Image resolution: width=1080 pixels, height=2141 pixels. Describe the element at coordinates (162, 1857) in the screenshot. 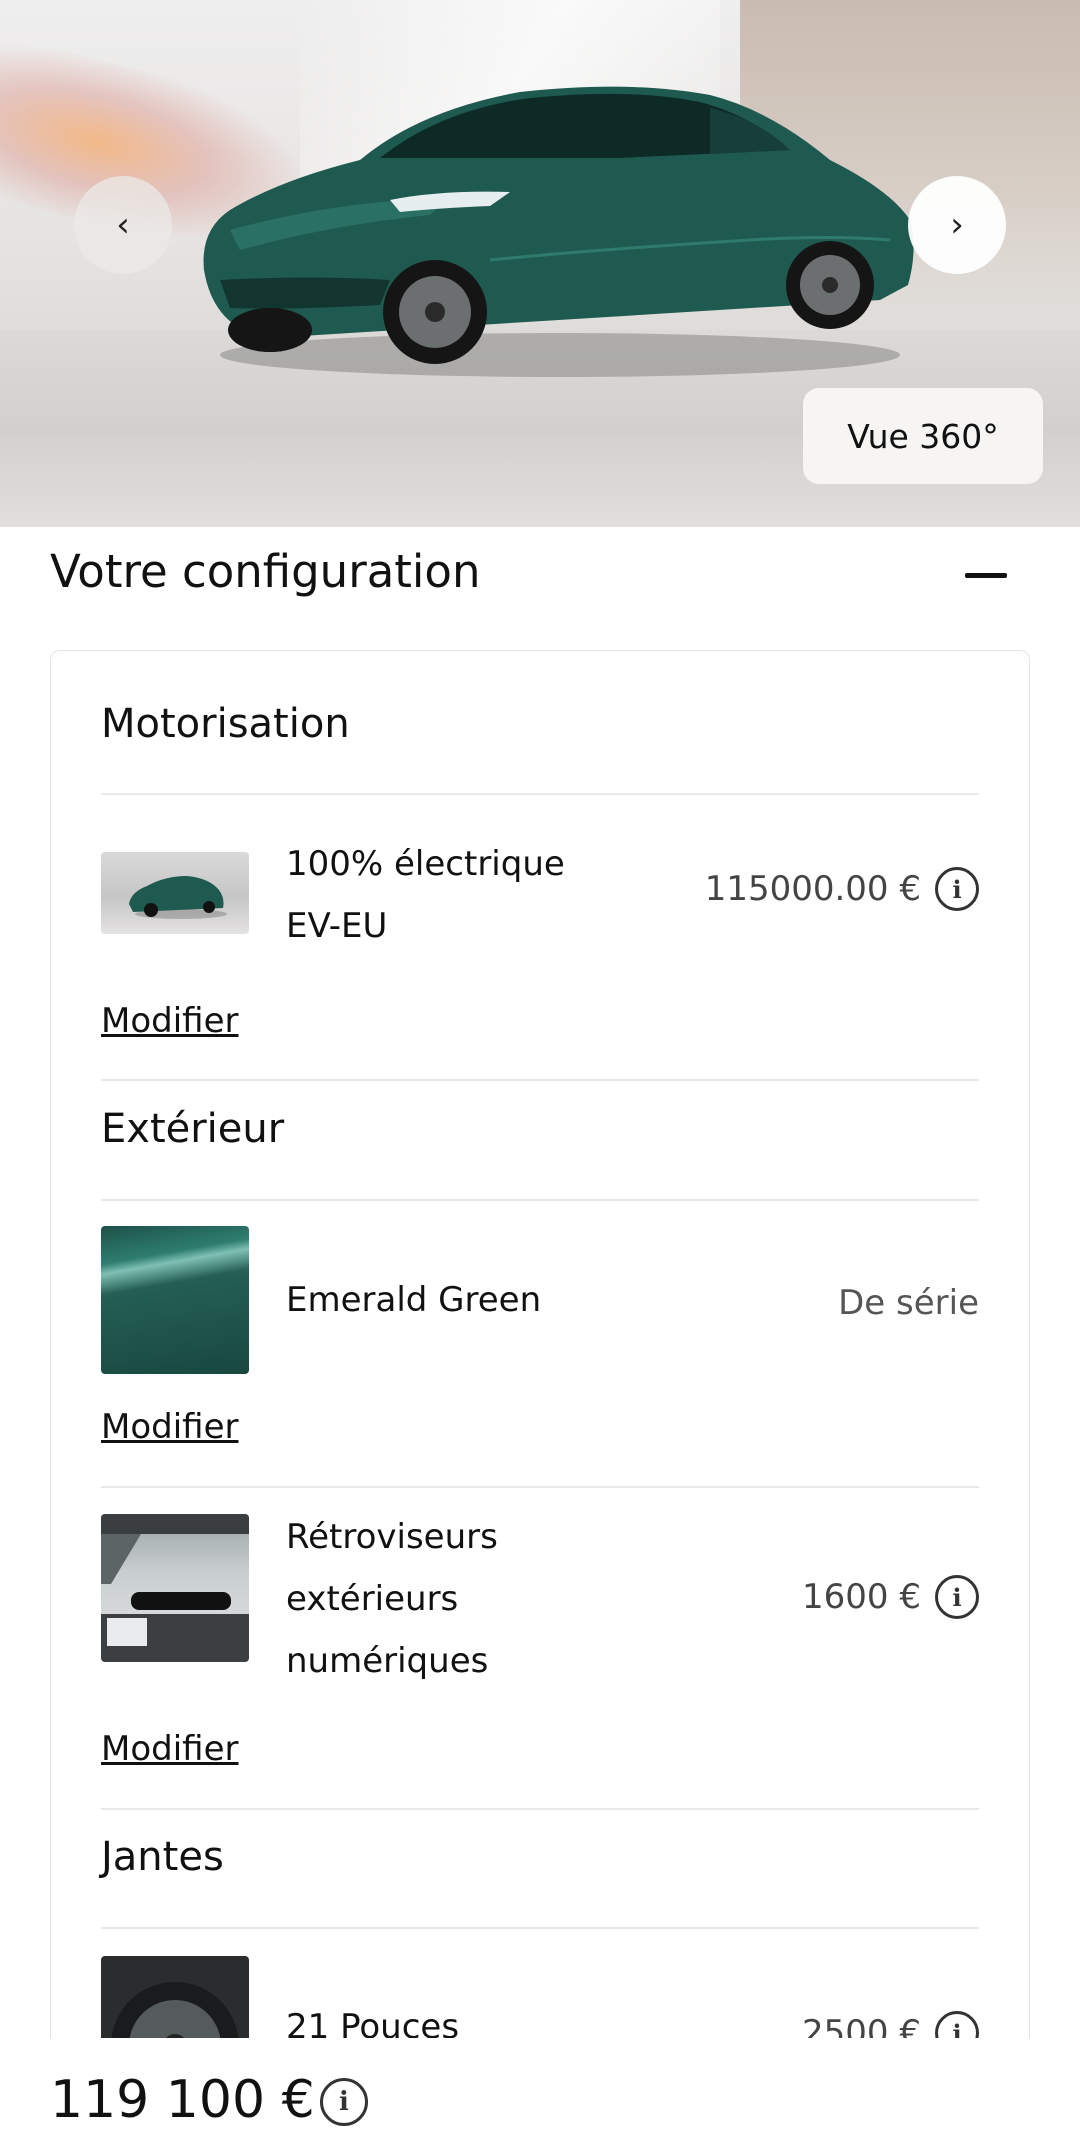

I see `section-title-jantes: Jantes` at that location.